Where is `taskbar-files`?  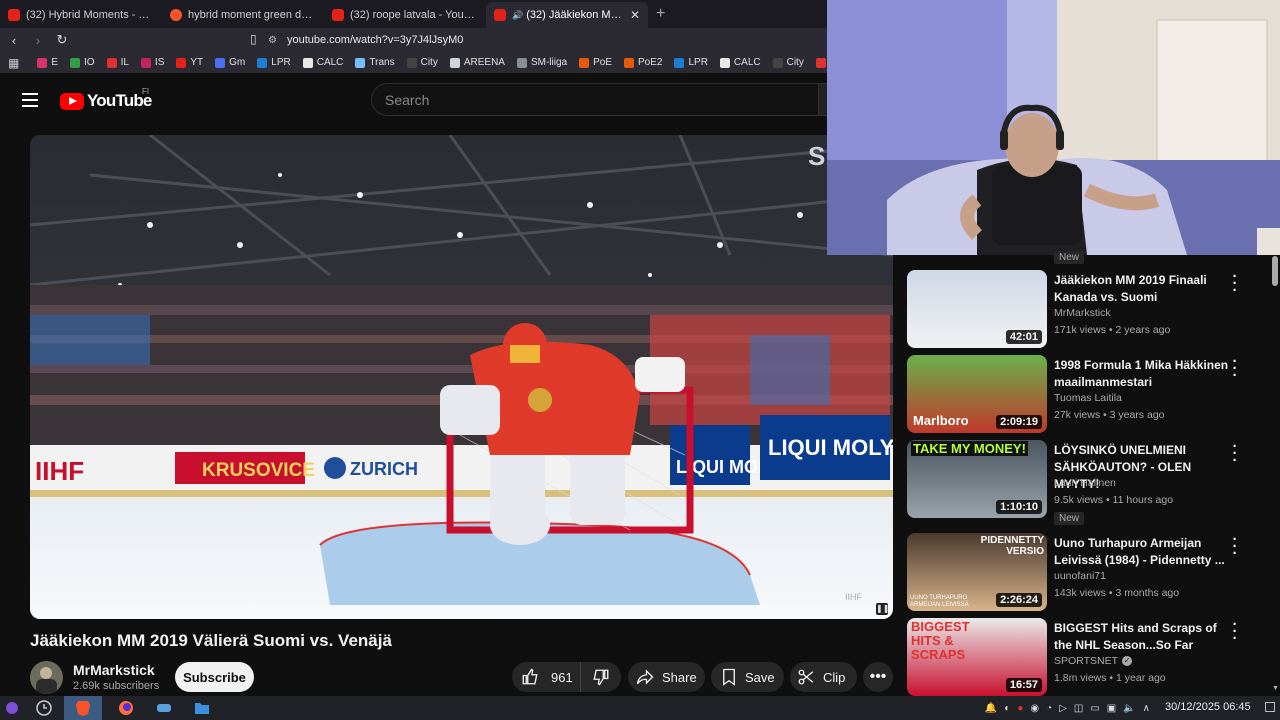 taskbar-files is located at coordinates (202, 708).